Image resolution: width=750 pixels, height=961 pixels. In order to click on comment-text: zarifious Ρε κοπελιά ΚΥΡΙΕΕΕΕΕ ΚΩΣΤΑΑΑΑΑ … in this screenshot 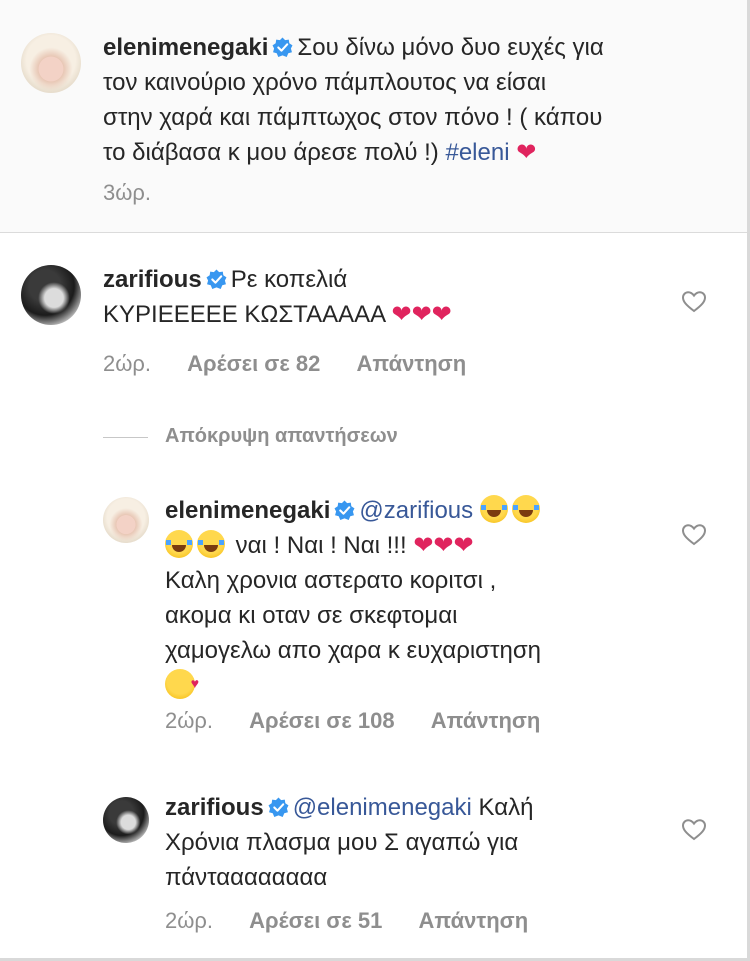, I will do `click(383, 297)`.